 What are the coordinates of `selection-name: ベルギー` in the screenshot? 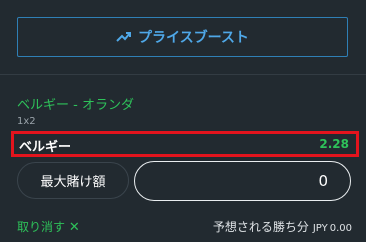 It's located at (45, 147).